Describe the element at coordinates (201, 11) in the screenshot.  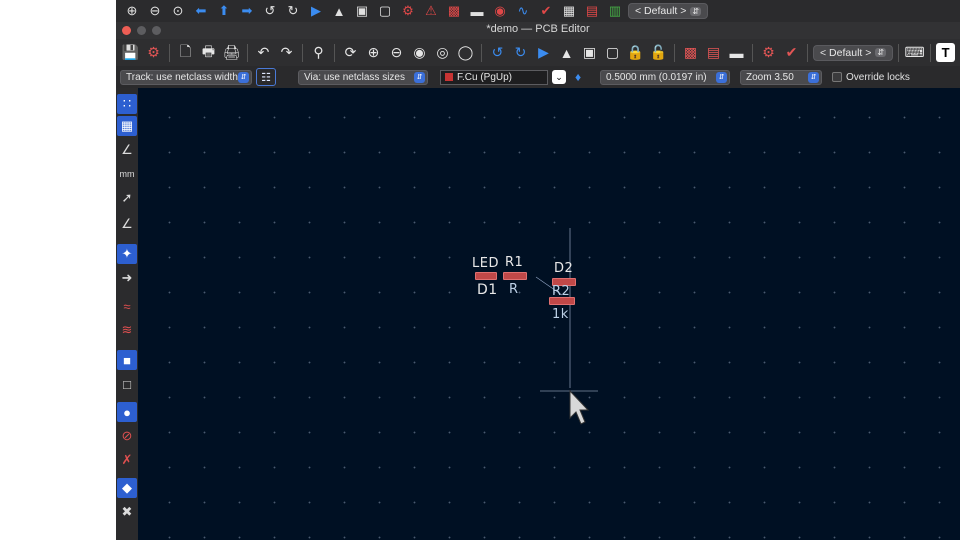
I see `arrow-left-icon: ⬅` at that location.